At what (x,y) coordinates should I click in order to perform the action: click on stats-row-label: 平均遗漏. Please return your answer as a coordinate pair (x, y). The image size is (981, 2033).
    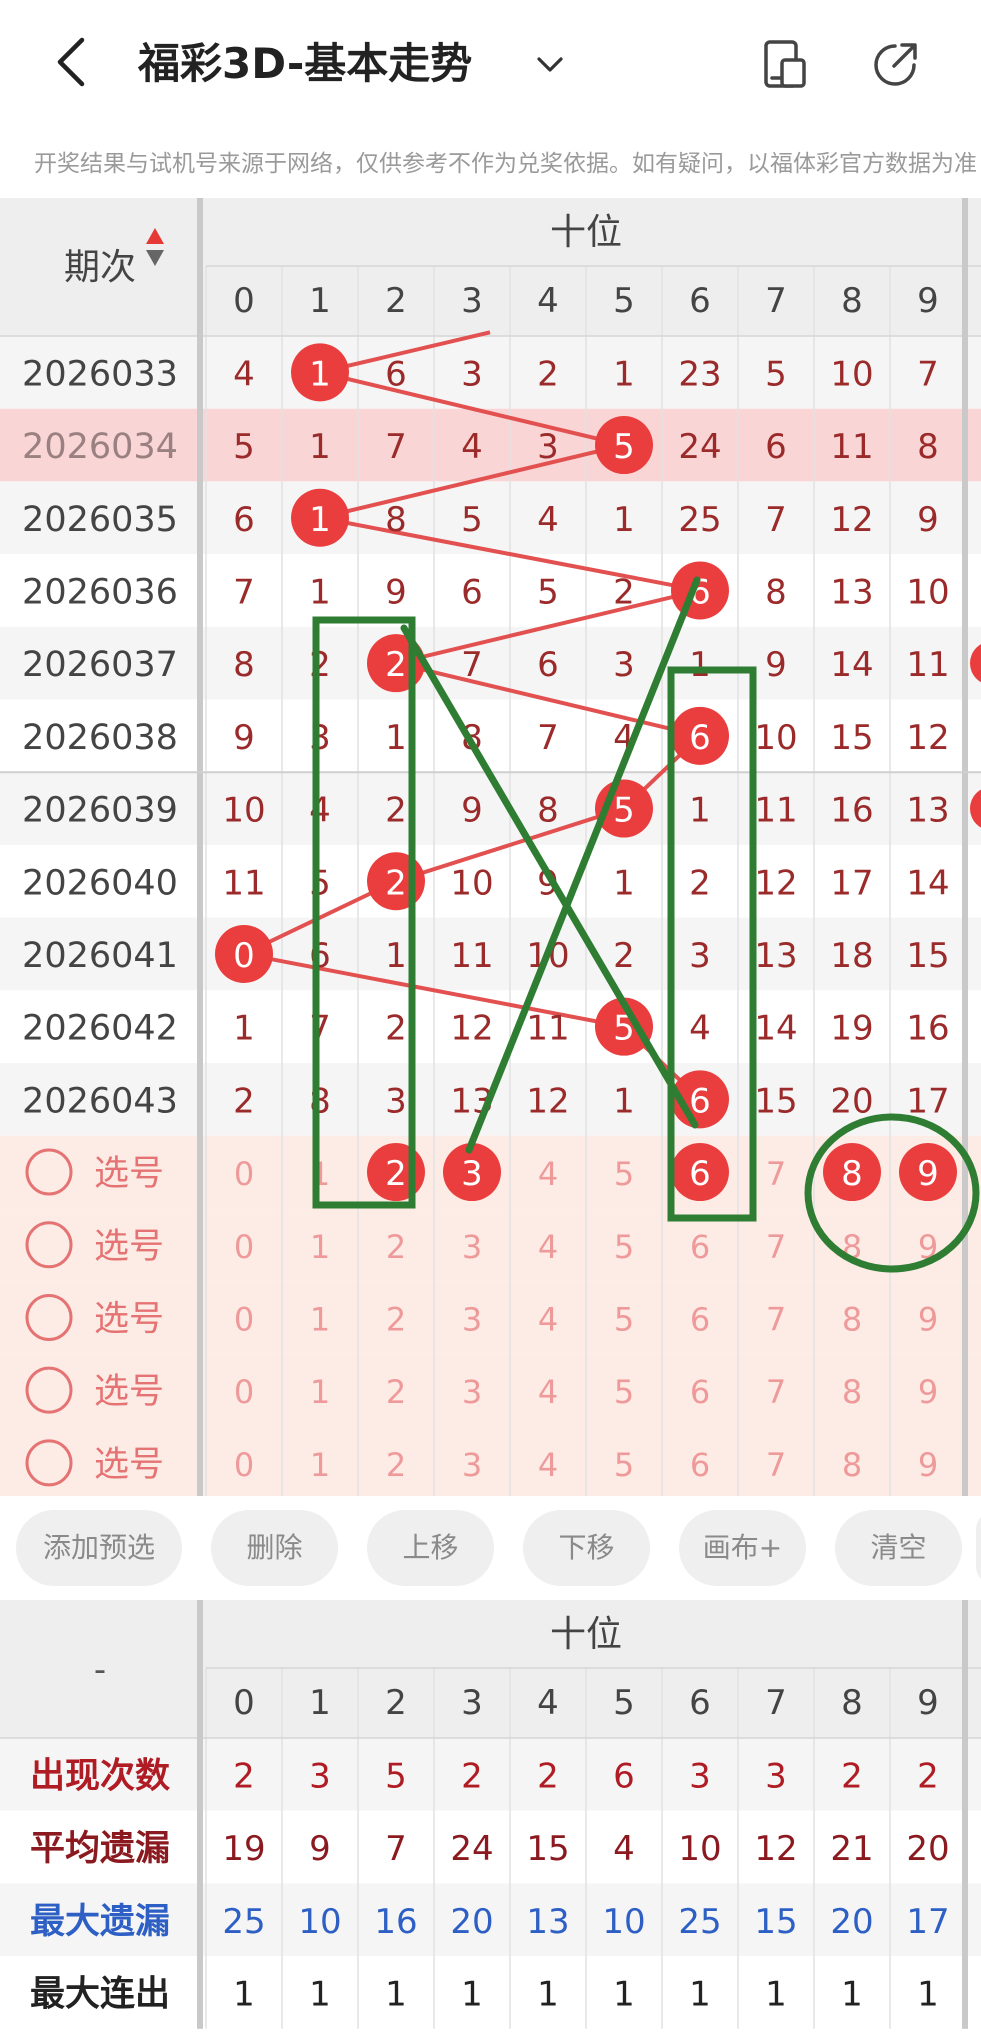
    Looking at the image, I should click on (100, 1849).